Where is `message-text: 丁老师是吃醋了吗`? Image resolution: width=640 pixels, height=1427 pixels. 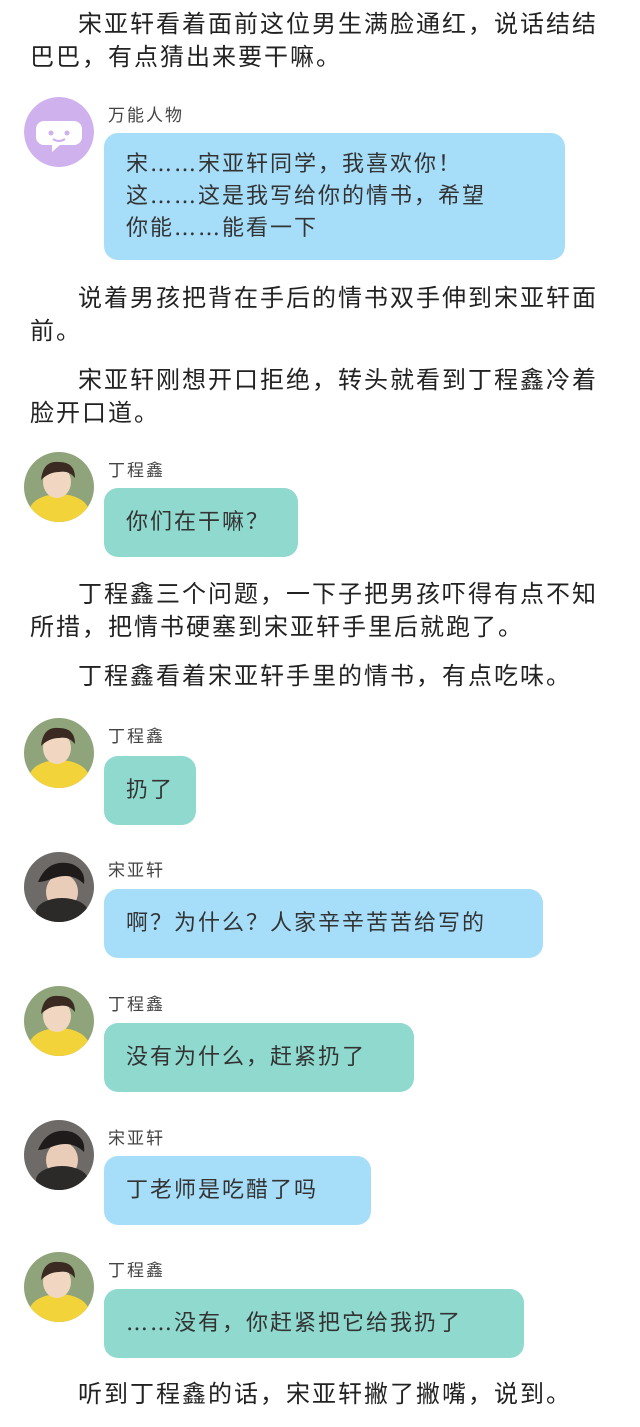
message-text: 丁老师是吃醋了吗 is located at coordinates (222, 1190).